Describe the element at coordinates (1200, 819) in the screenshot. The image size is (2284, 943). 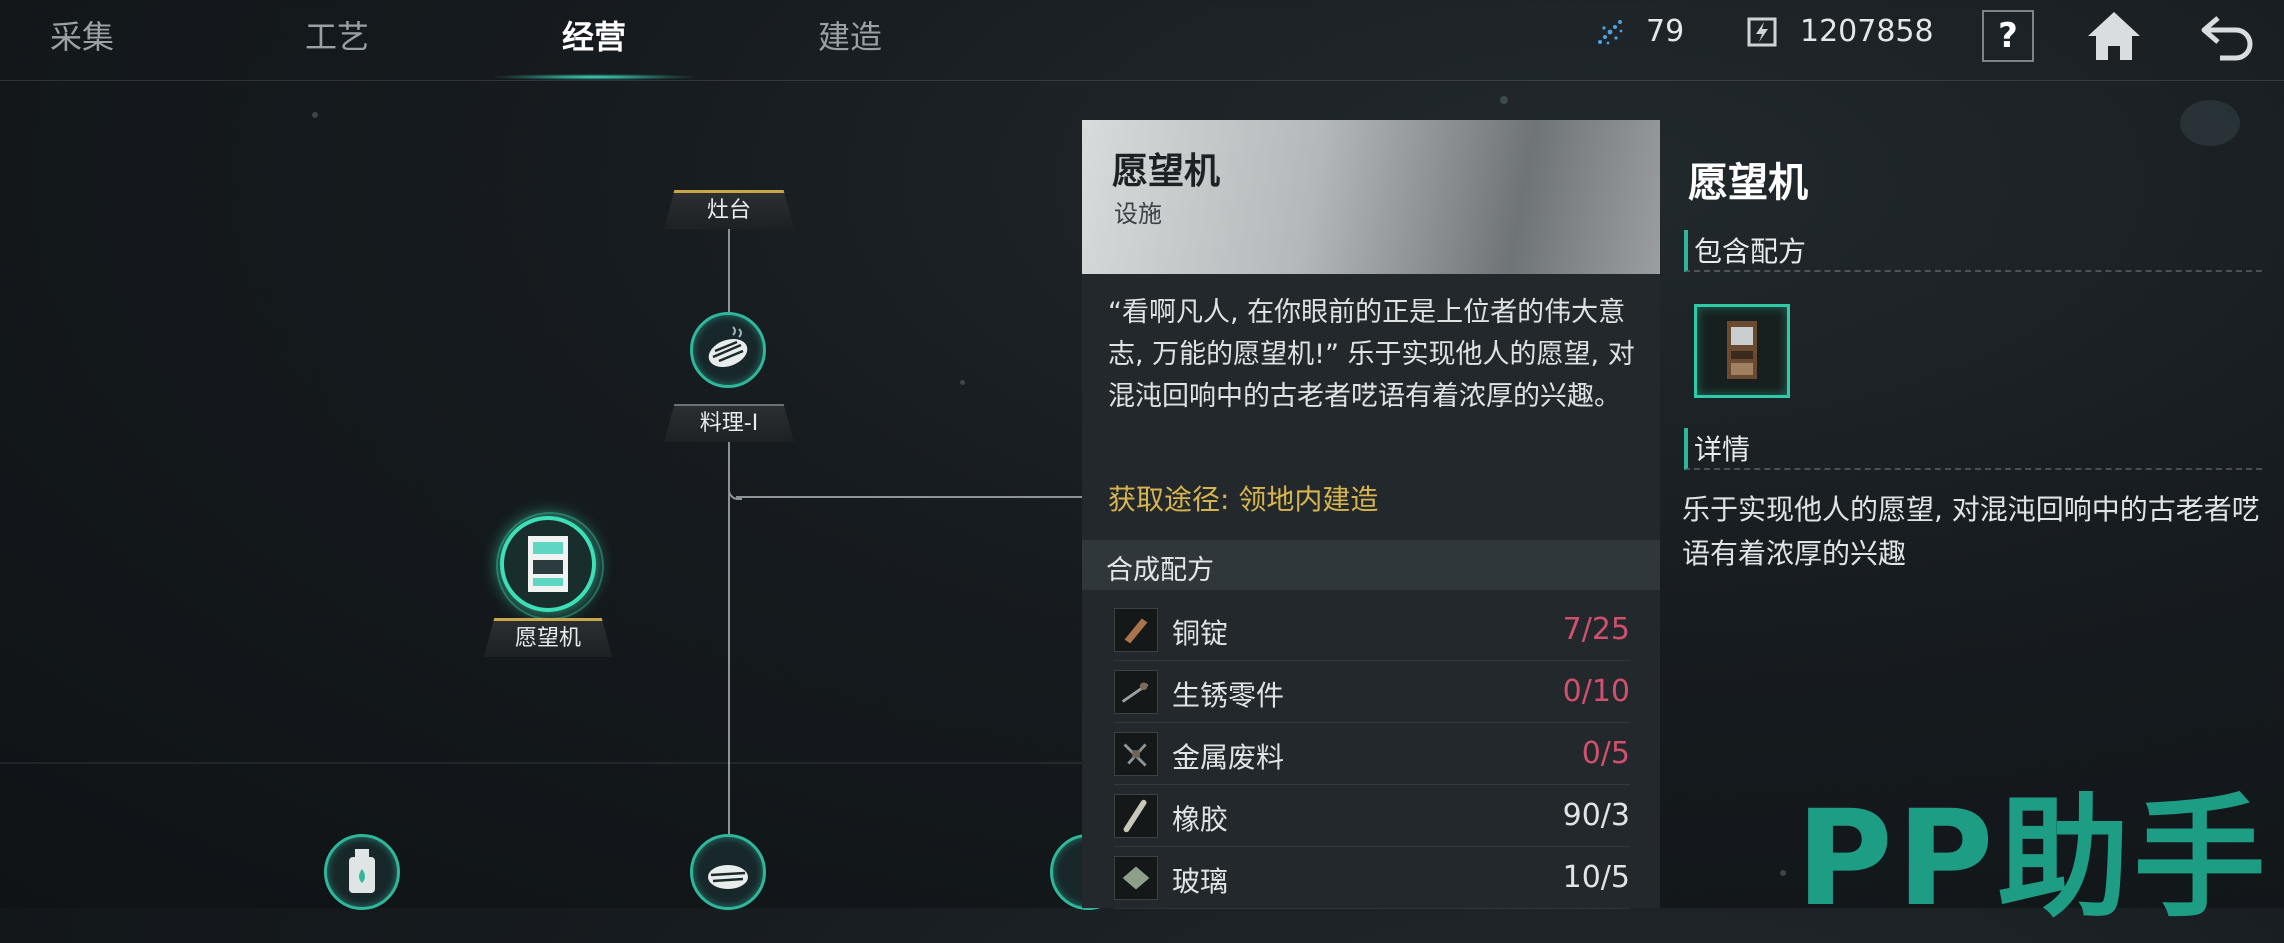
I see `ingredient-name: 橡胶` at that location.